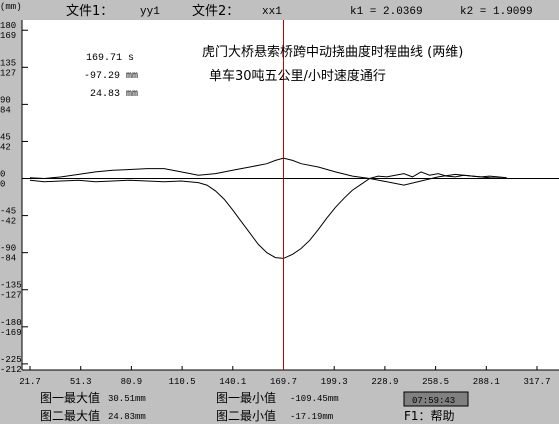 Image resolution: width=559 pixels, height=424 pixels. What do you see at coordinates (2, 185) in the screenshot?
I see `y-tick-label-secondary: 0` at bounding box center [2, 185].